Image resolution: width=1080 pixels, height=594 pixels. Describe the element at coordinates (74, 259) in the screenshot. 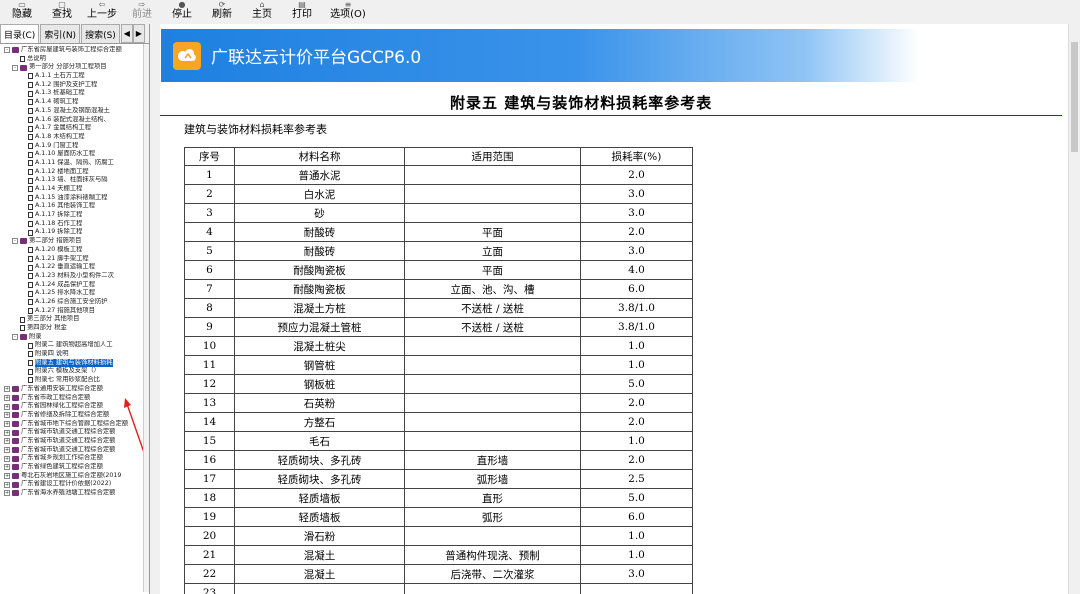

I see `tree-item: A.1.21 脚手架工程` at that location.